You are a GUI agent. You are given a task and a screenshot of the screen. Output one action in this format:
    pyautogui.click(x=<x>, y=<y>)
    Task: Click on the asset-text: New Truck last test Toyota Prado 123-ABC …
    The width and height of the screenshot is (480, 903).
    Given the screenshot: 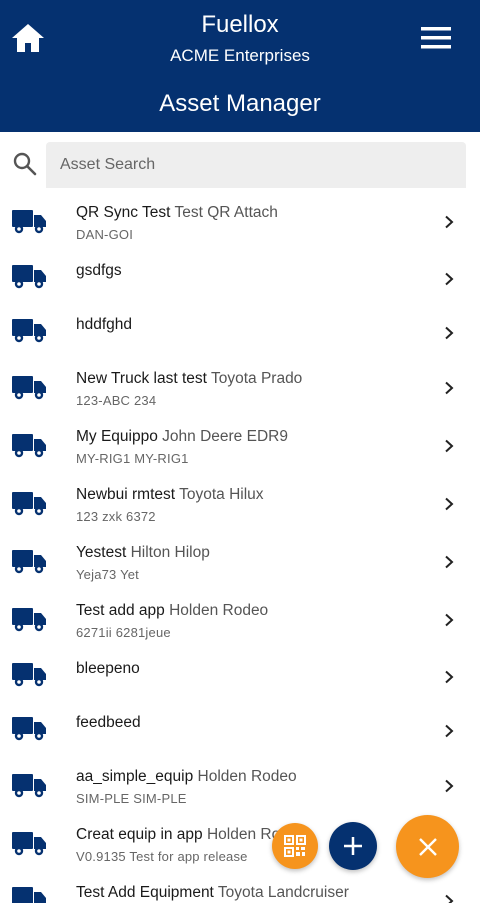 What is the action you would take?
    pyautogui.click(x=248, y=389)
    